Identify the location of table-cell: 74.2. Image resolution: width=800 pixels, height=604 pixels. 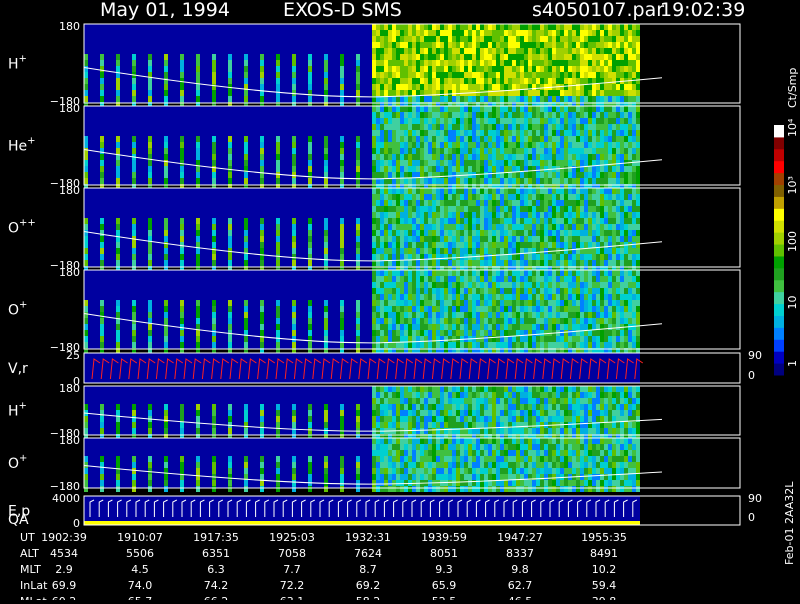
(216, 585).